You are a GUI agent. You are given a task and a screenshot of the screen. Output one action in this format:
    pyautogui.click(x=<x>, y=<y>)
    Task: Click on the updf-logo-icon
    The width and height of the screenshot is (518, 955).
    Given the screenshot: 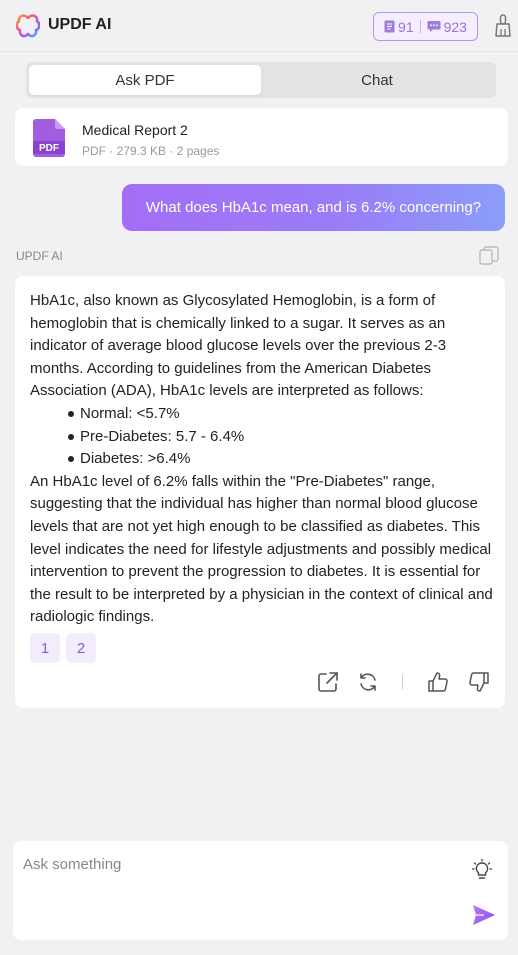 What is the action you would take?
    pyautogui.click(x=28, y=26)
    